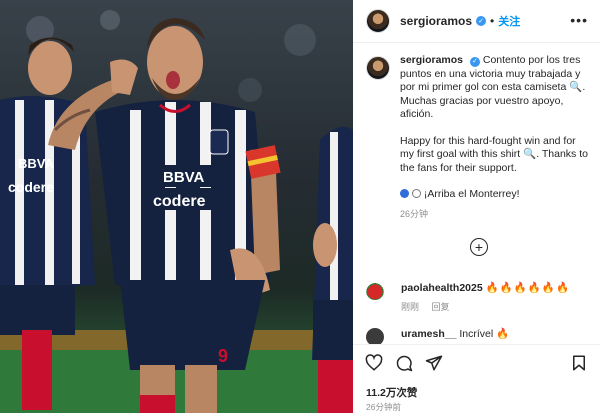  What do you see at coordinates (404, 363) in the screenshot?
I see `comment-icon` at bounding box center [404, 363].